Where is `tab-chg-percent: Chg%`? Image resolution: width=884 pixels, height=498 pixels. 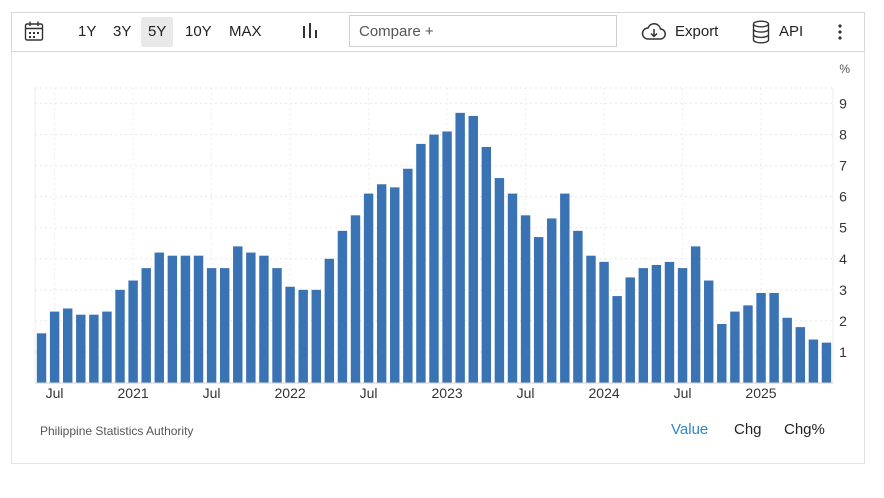 tab-chg-percent: Chg% is located at coordinates (804, 429).